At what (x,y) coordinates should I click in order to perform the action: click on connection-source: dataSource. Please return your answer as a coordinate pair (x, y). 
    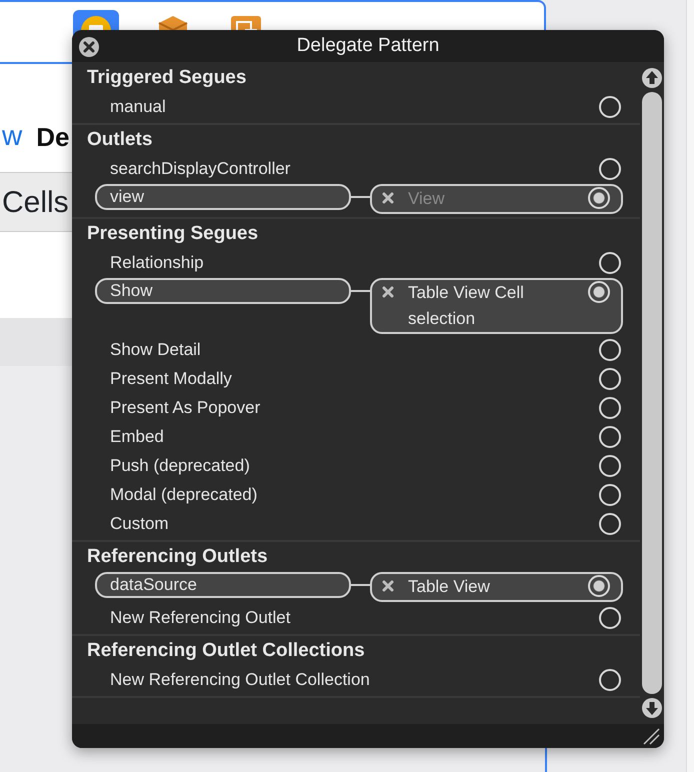
    Looking at the image, I should click on (223, 585).